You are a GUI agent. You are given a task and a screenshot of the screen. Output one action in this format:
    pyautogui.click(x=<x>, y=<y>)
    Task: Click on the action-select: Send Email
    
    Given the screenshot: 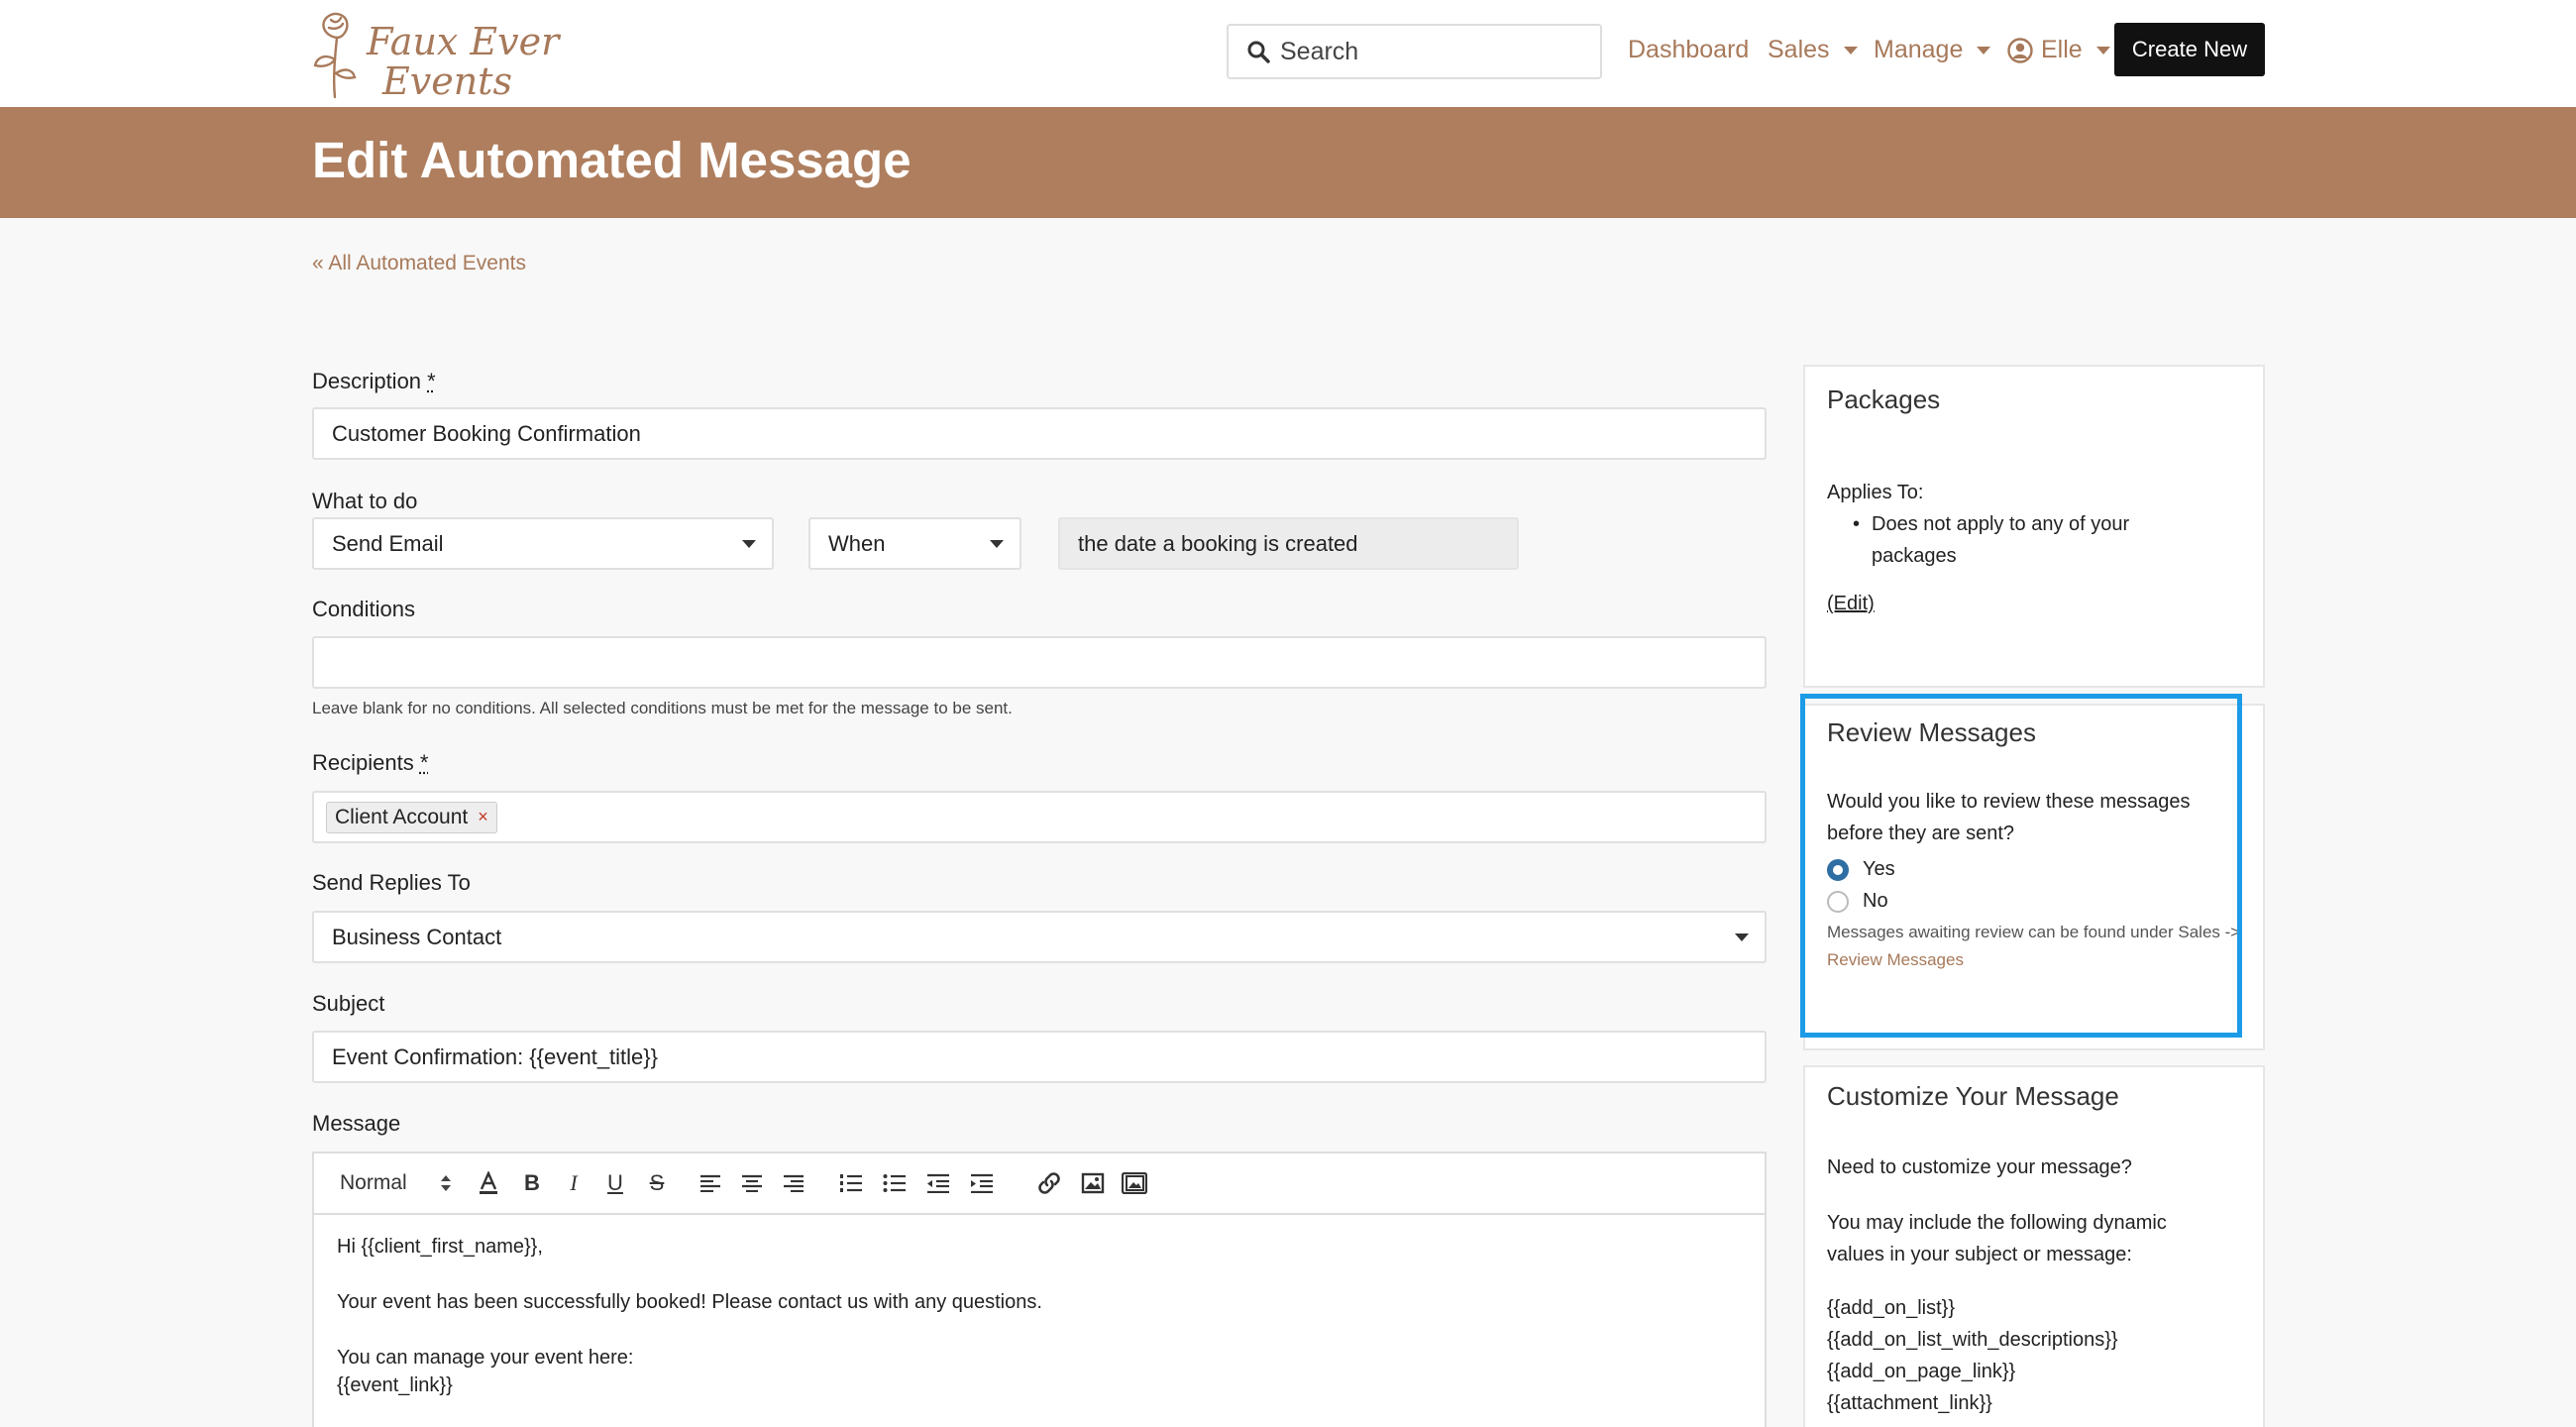 What is the action you would take?
    pyautogui.click(x=543, y=543)
    